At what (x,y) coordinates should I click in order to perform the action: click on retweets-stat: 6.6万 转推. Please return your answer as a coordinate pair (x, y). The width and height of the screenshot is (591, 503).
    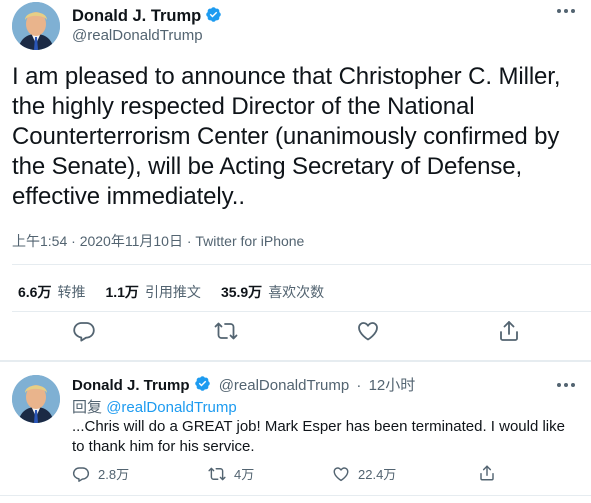
    Looking at the image, I should click on (51, 292).